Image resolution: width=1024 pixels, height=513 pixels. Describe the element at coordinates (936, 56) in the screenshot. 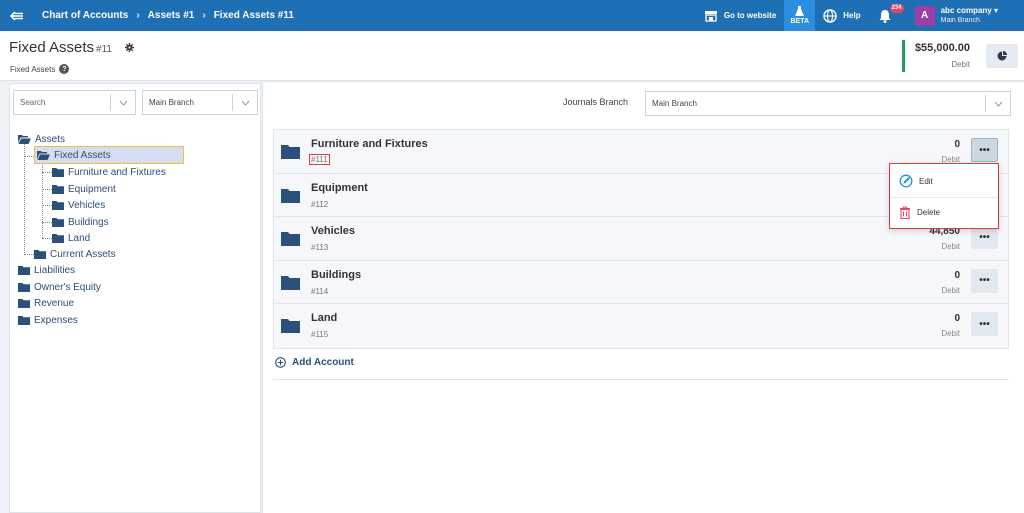

I see `balance-summary: $55,000.00 Debit` at that location.